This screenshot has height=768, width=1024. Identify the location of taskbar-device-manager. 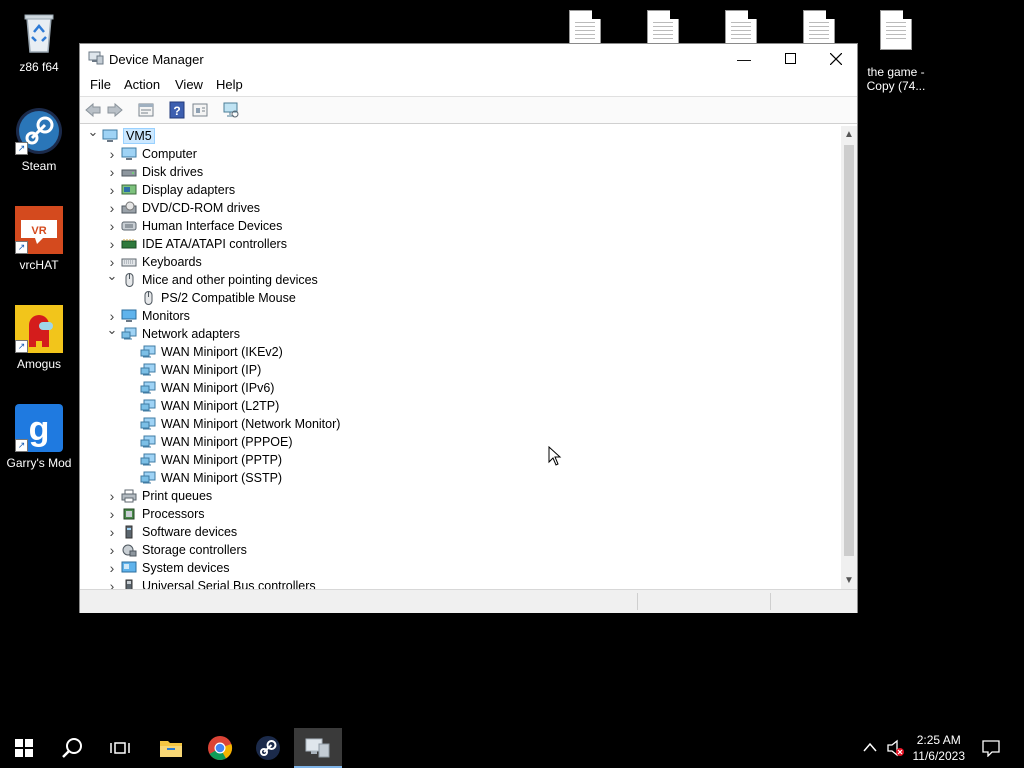
(318, 748).